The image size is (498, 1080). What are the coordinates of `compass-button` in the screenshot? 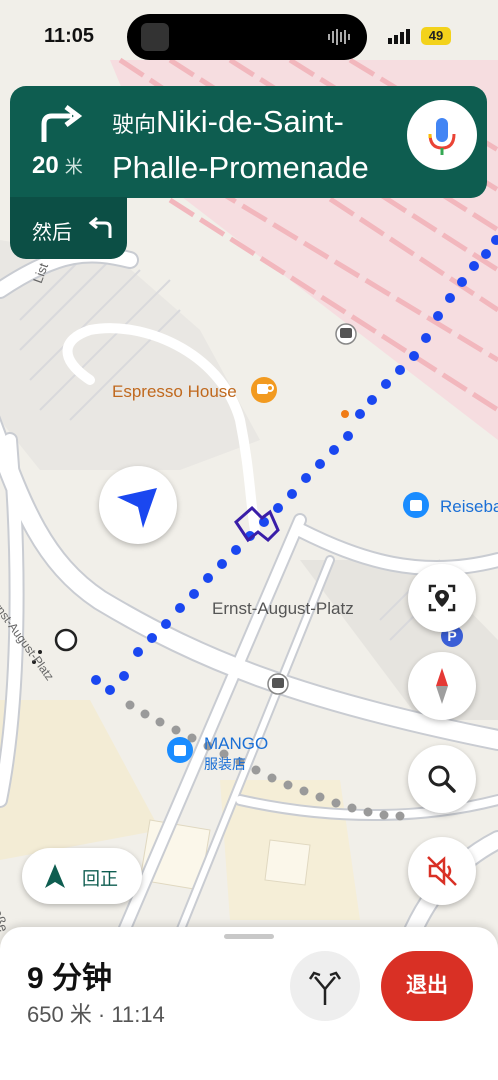 It's located at (442, 686).